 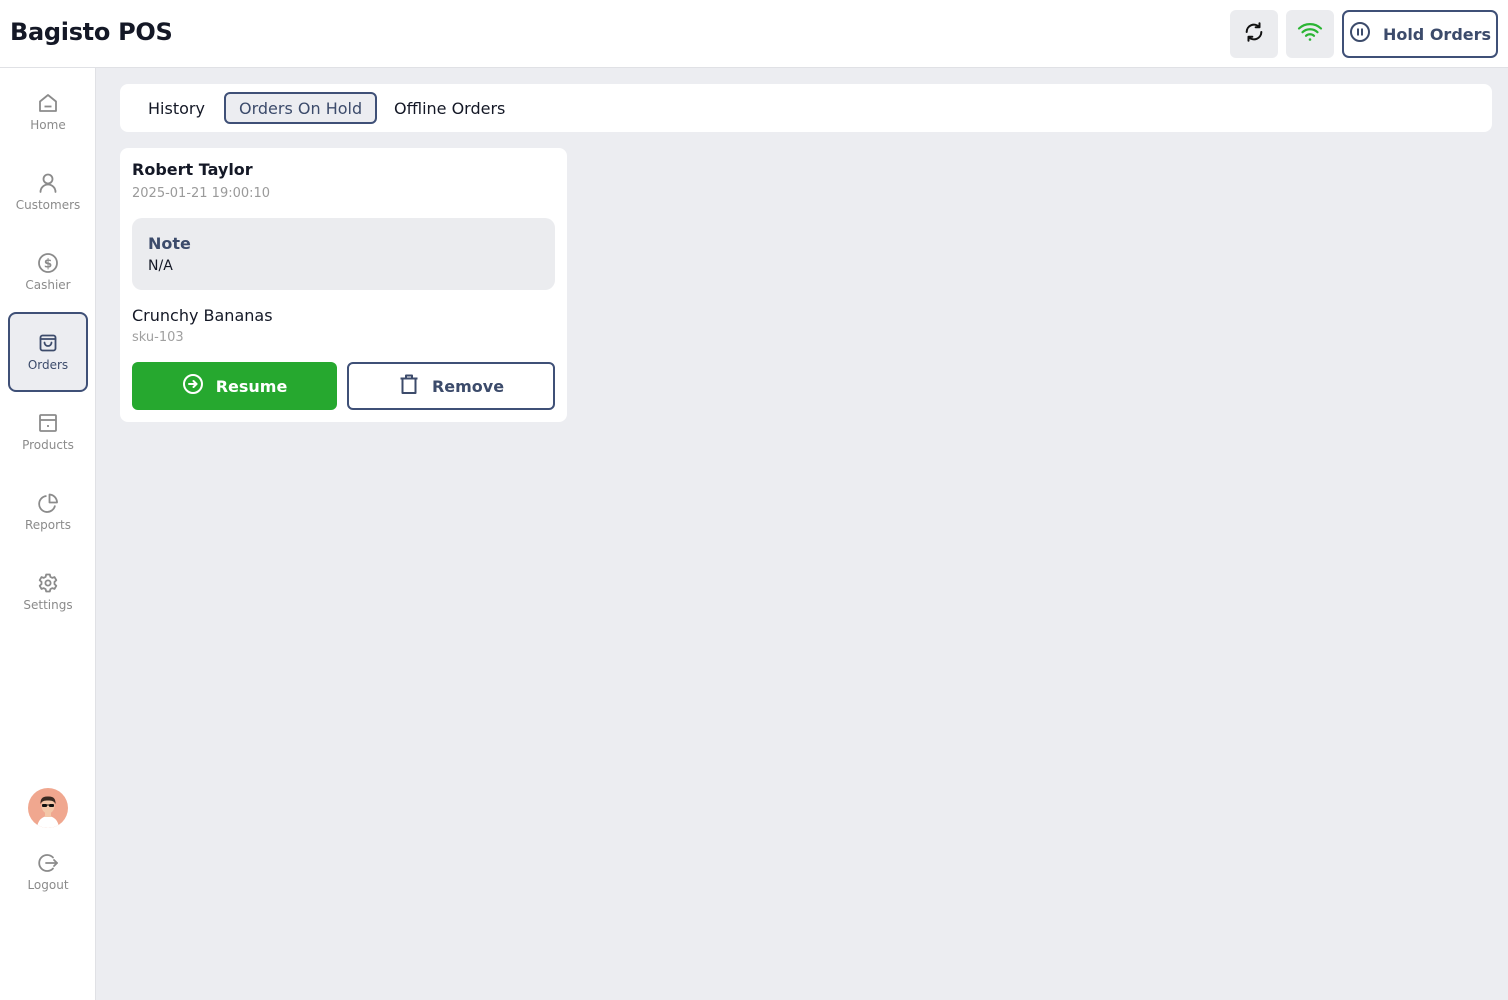 I want to click on pie-chart-icon, so click(x=48, y=503).